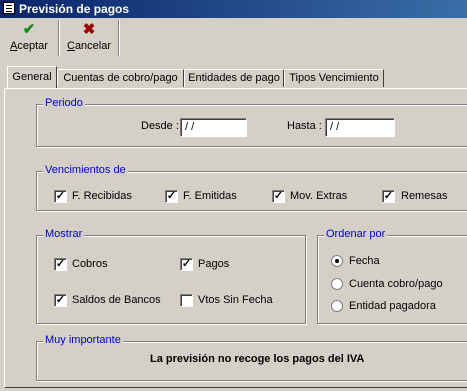  I want to click on checkbox-label: F. Emitidas, so click(210, 196).